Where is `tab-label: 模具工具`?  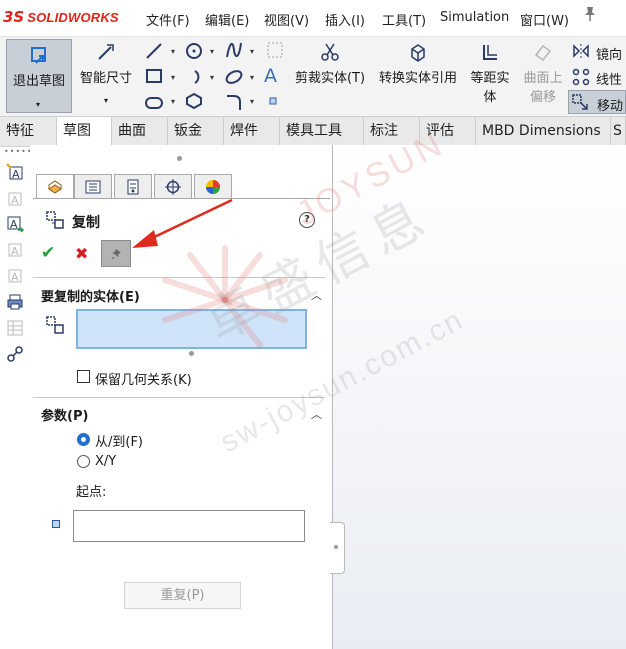
tab-label: 模具工具 is located at coordinates (314, 131).